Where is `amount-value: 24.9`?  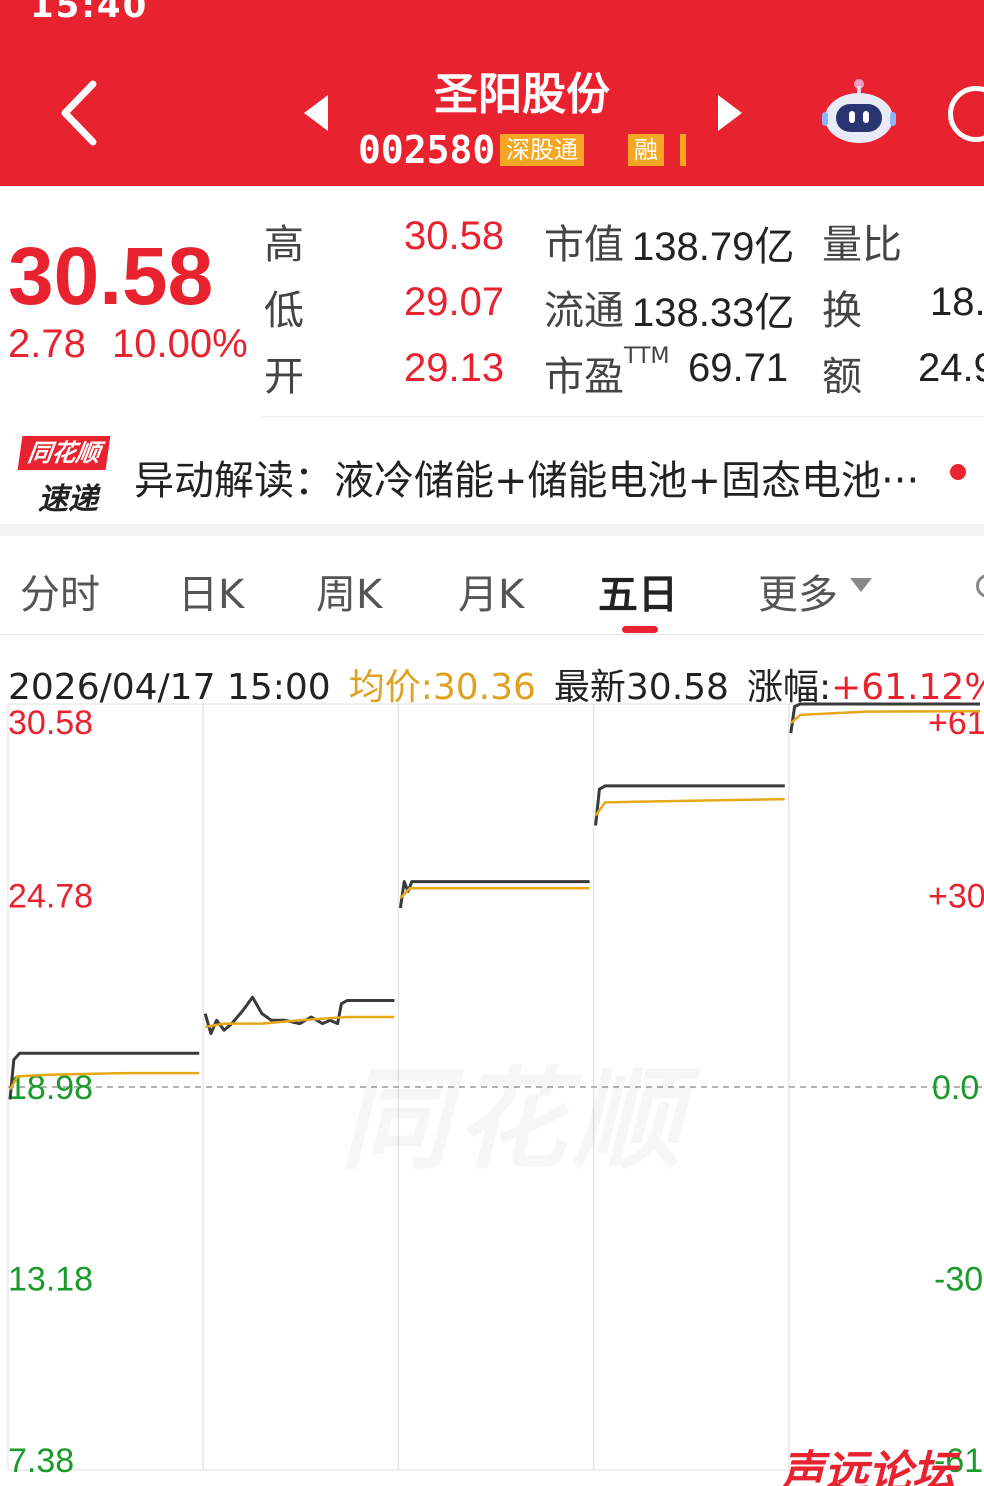
amount-value: 24.9 is located at coordinates (951, 368).